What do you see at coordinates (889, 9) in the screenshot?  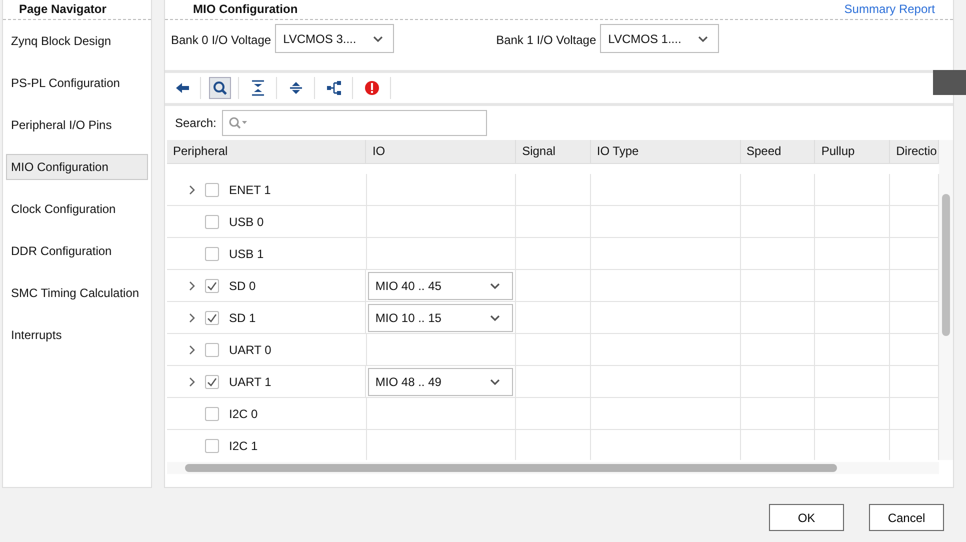 I see `summary-report-link: Summary Report` at bounding box center [889, 9].